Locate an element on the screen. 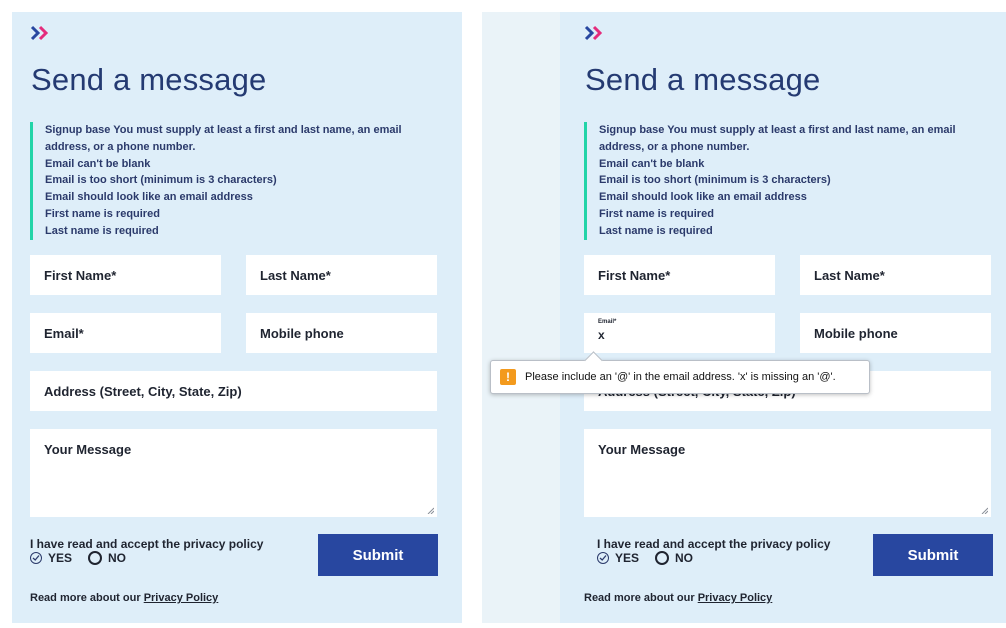  email-field: Email* is located at coordinates (125, 333).